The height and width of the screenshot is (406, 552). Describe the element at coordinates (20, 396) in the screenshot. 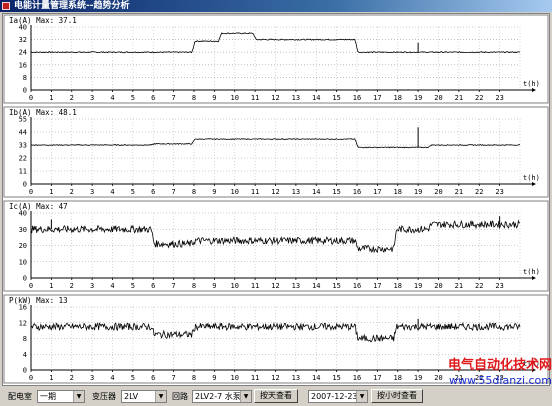

I see `room-label: 配电室` at that location.